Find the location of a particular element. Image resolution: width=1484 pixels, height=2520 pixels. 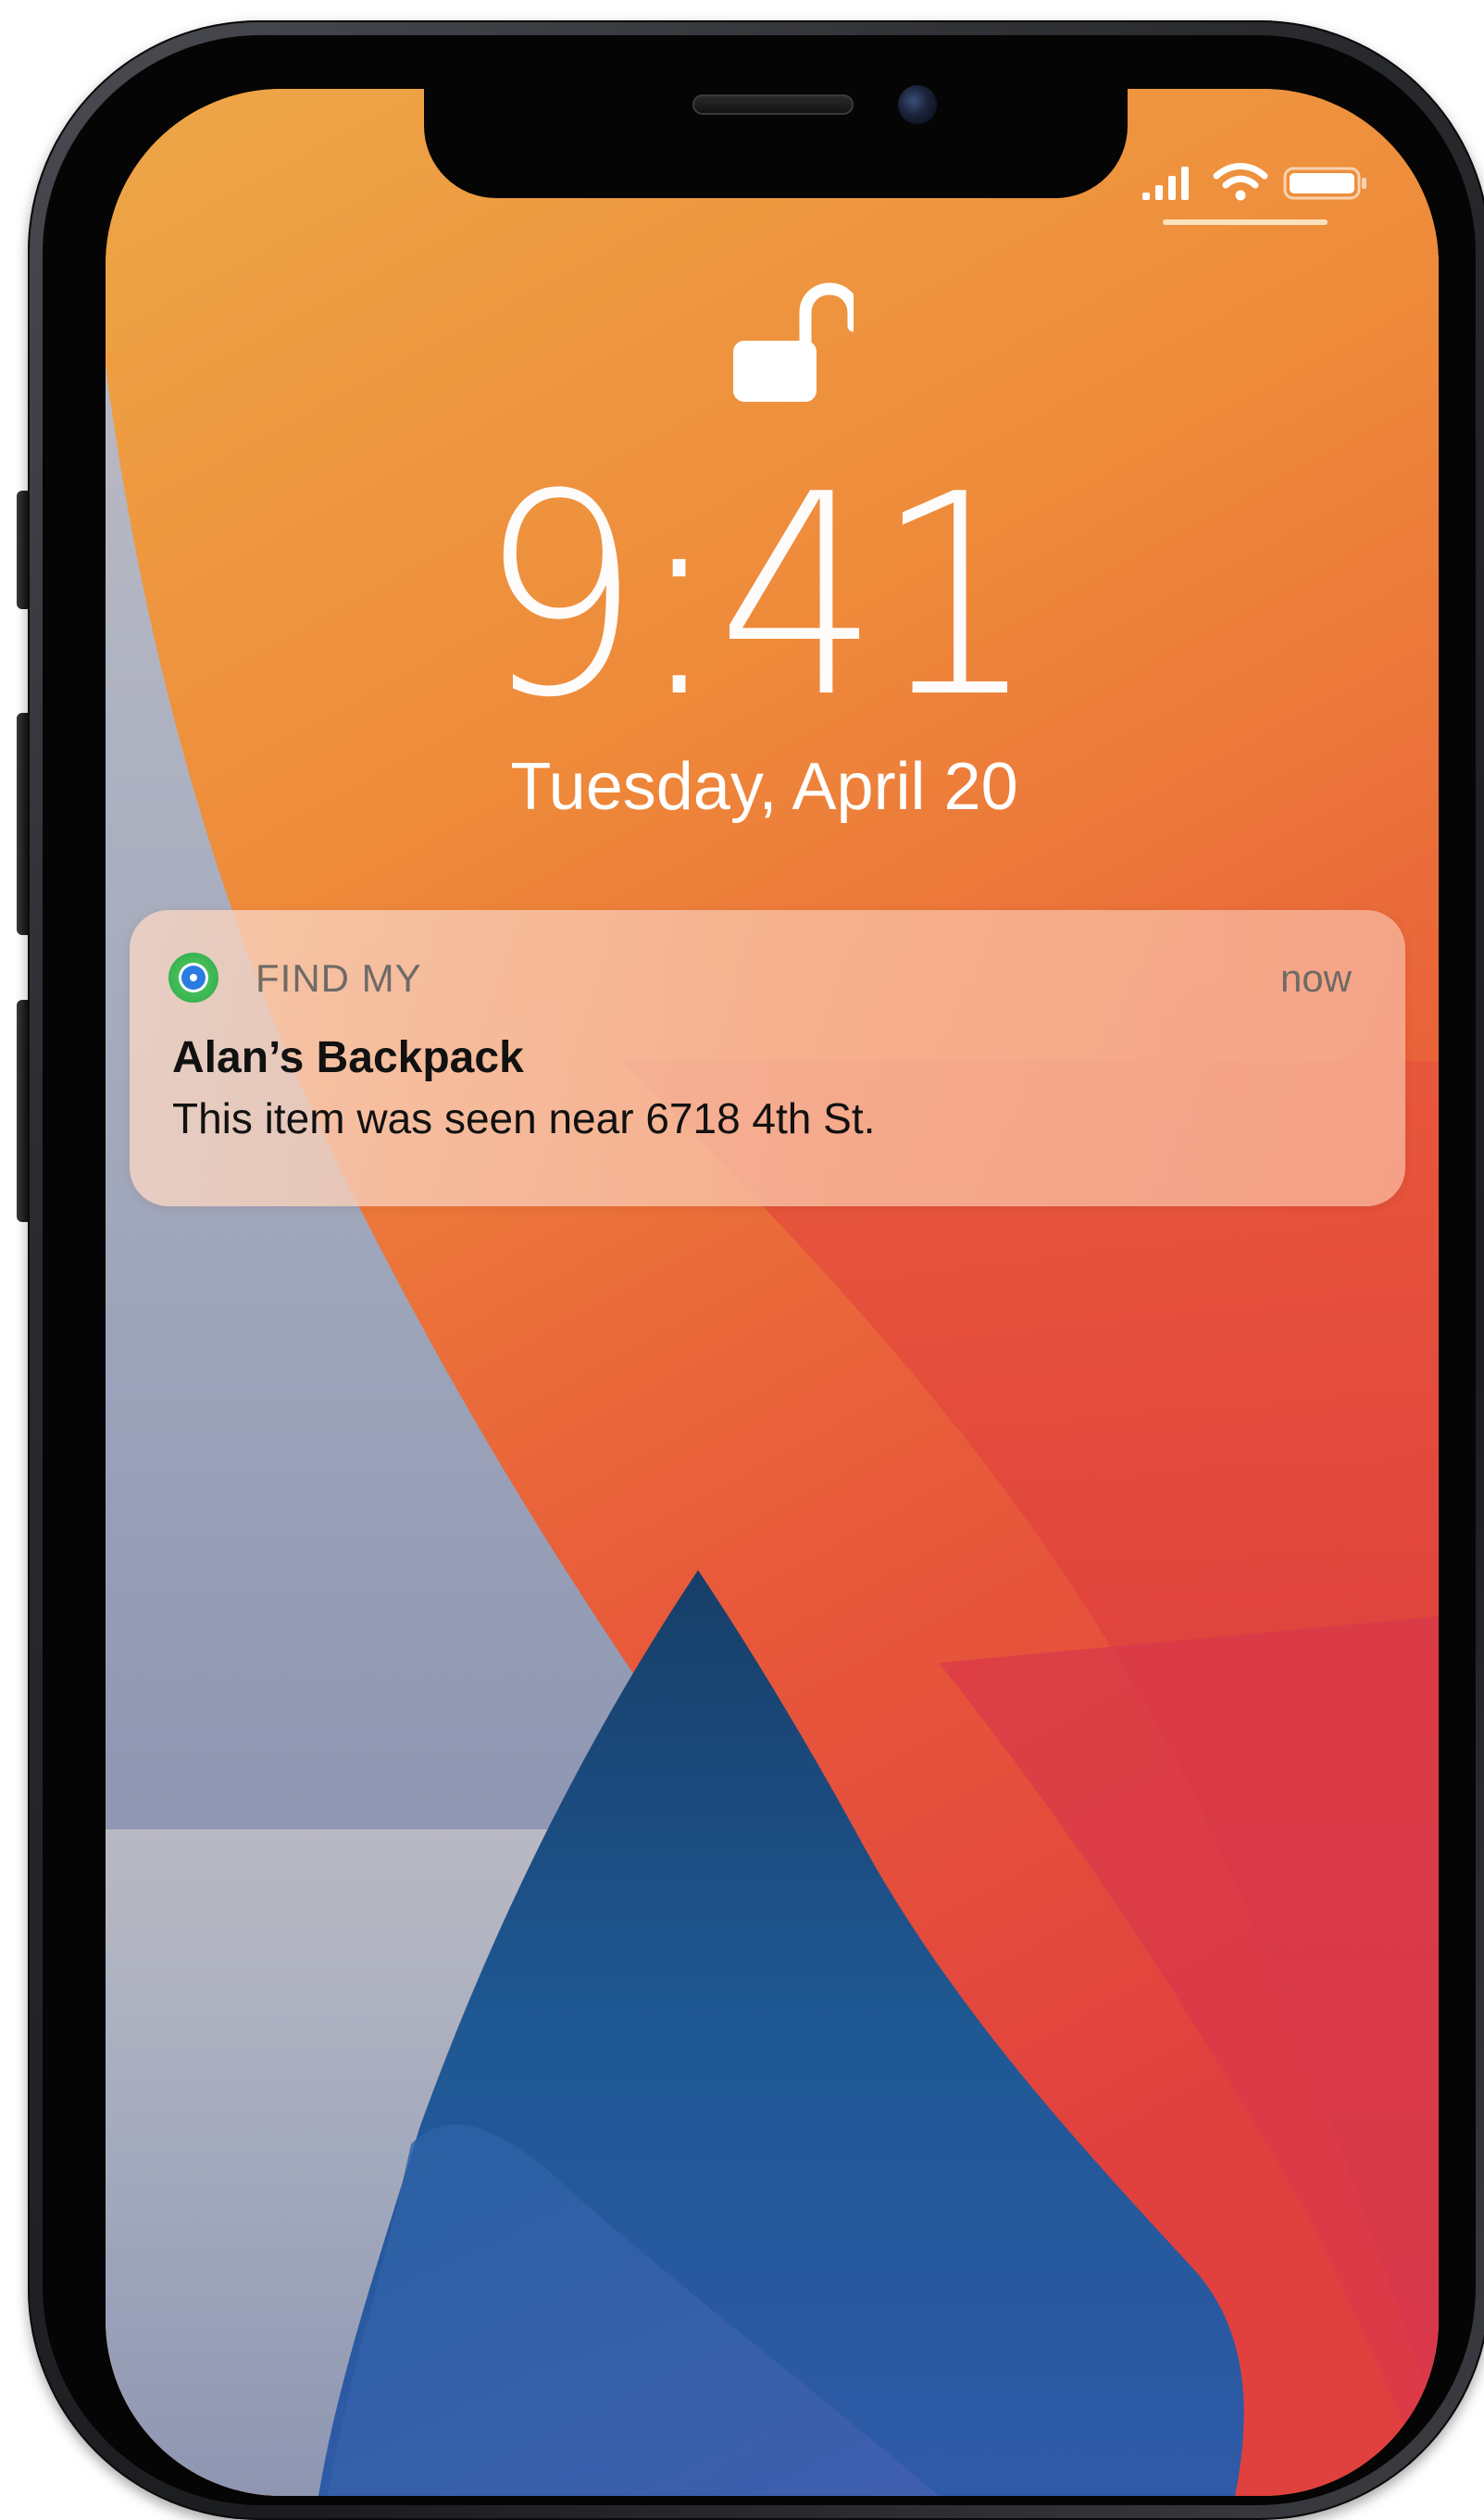

lock-screen-time: 9:41 is located at coordinates (742, 597).